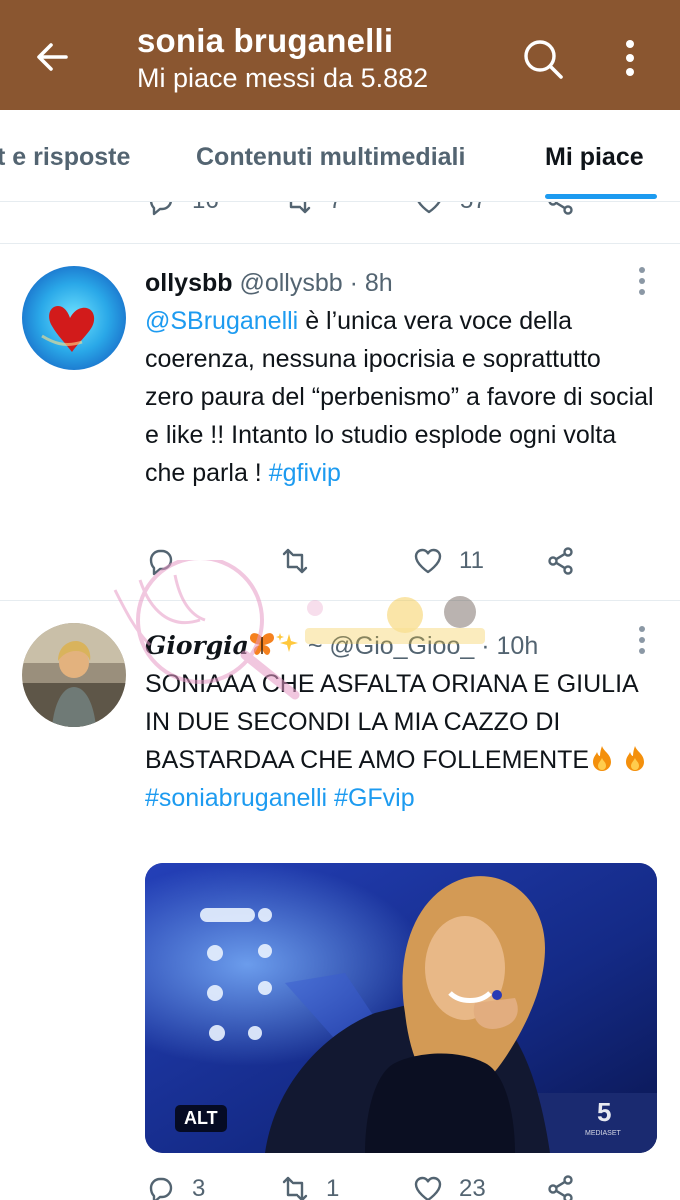 This screenshot has height=1200, width=680. I want to click on svg-text: 5, so click(604, 1112).